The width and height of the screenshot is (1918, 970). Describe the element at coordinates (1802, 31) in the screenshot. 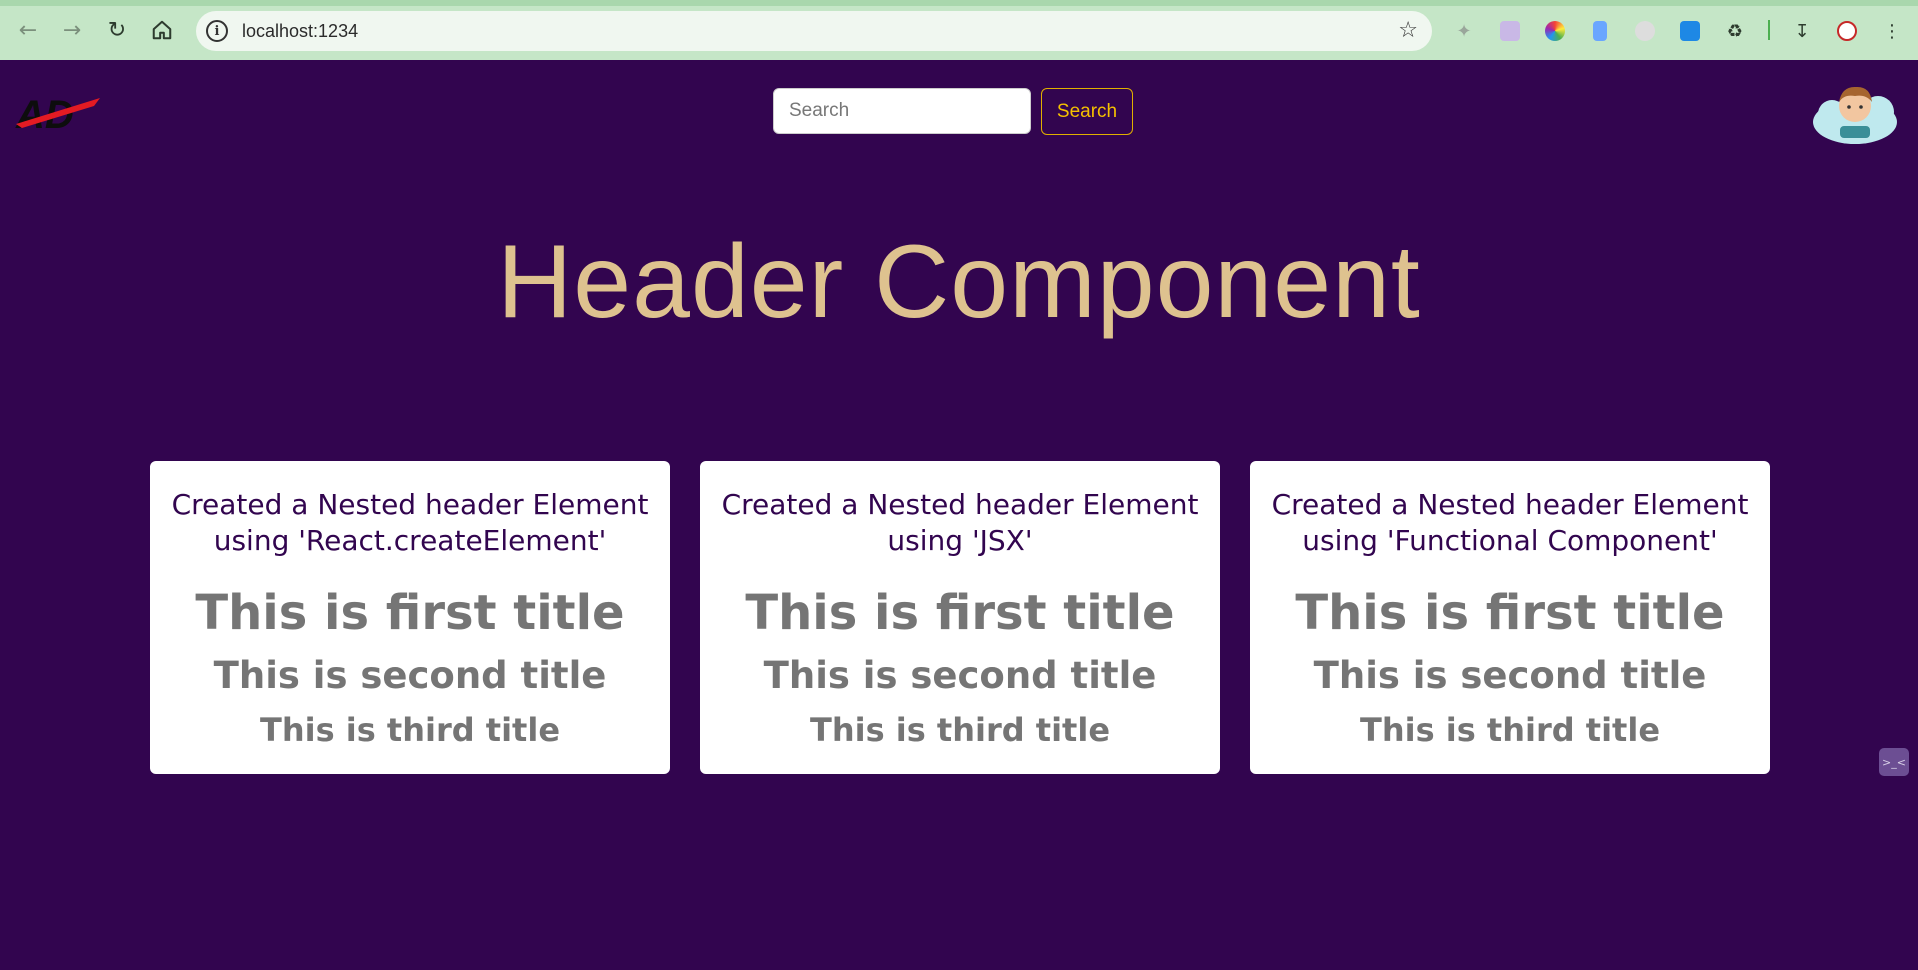

I see `download-icon: ↧` at that location.